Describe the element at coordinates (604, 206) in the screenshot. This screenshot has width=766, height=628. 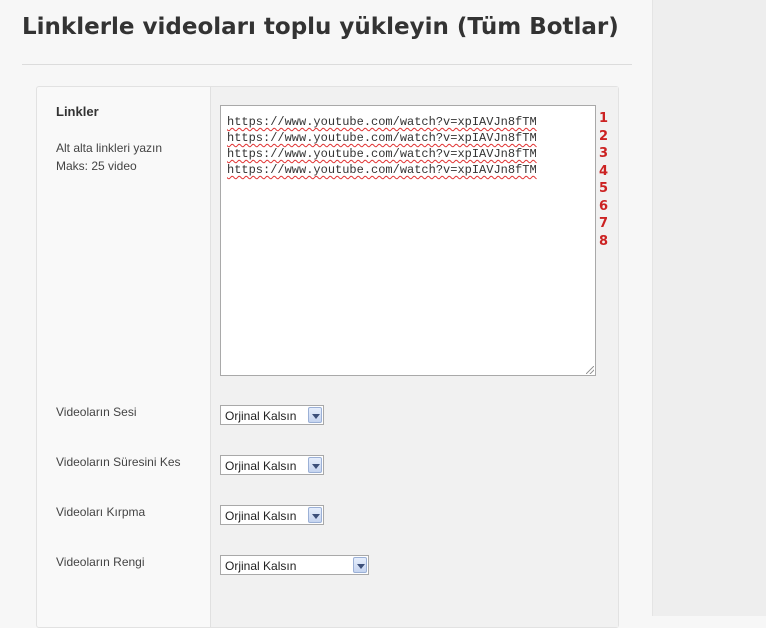
I see `line-number: 6` at that location.